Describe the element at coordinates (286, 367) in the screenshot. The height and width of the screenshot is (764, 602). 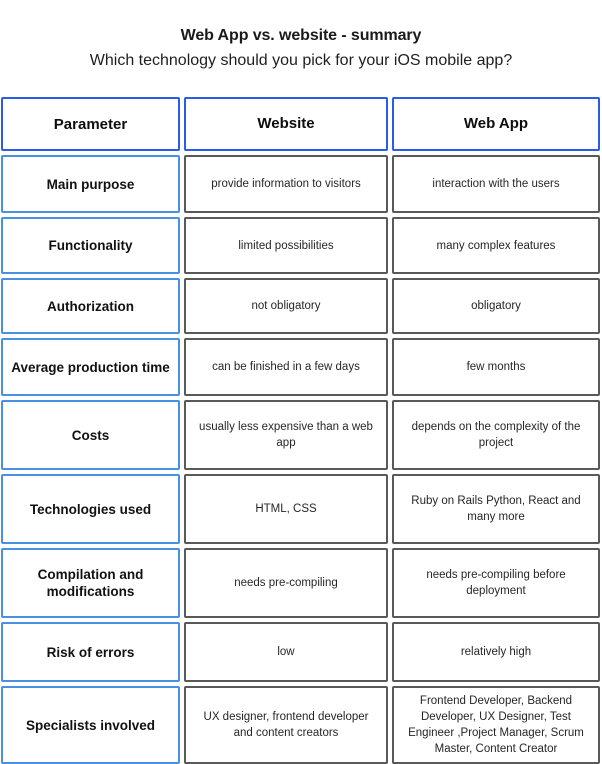
I see `cell-website-average-production-time: can be finished in a few days` at that location.